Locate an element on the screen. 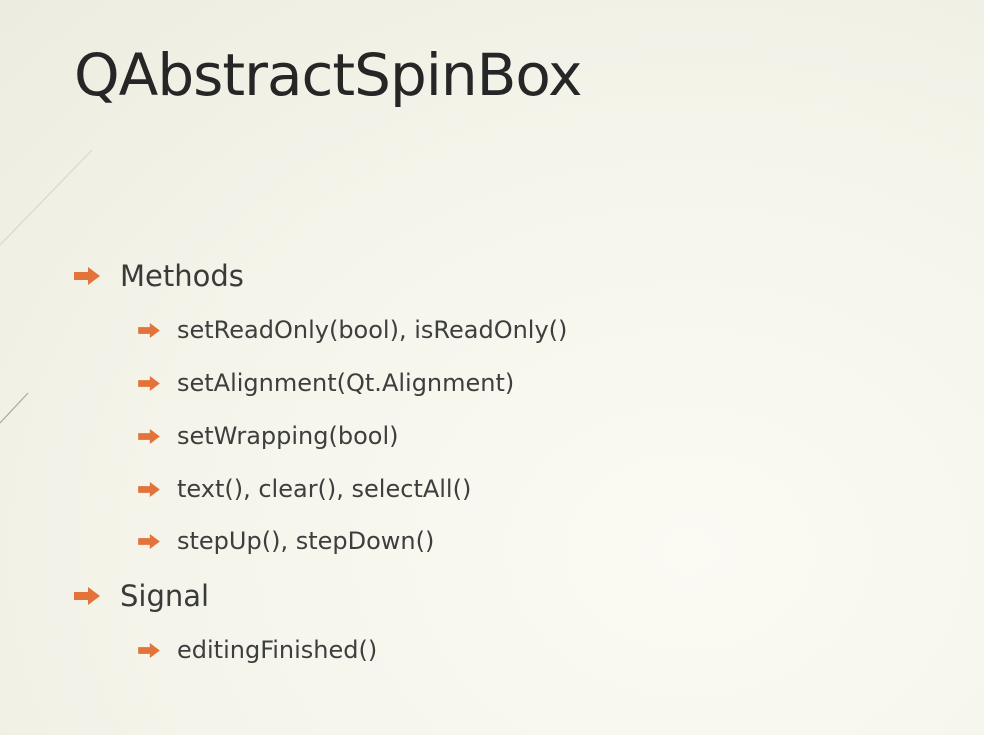 This screenshot has width=984, height=735. list-item: setWrapping(bool) is located at coordinates (268, 436).